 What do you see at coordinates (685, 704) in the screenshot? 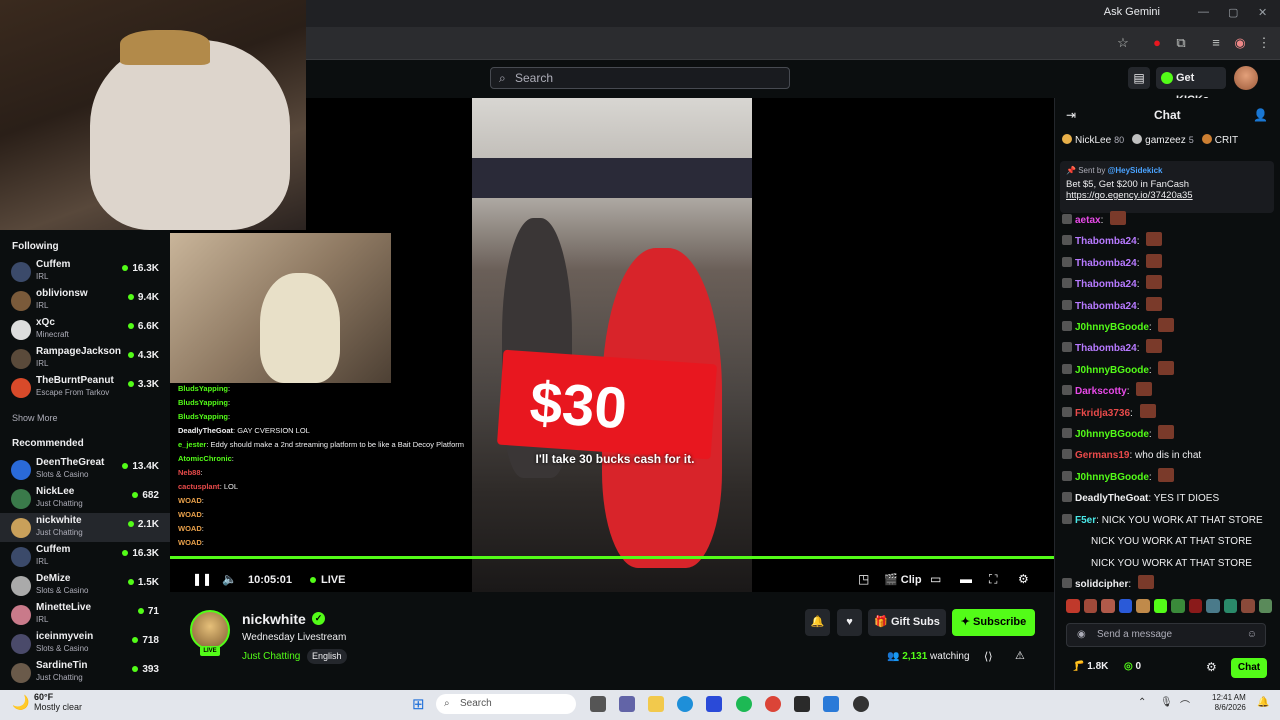
I see `edge-icon` at bounding box center [685, 704].